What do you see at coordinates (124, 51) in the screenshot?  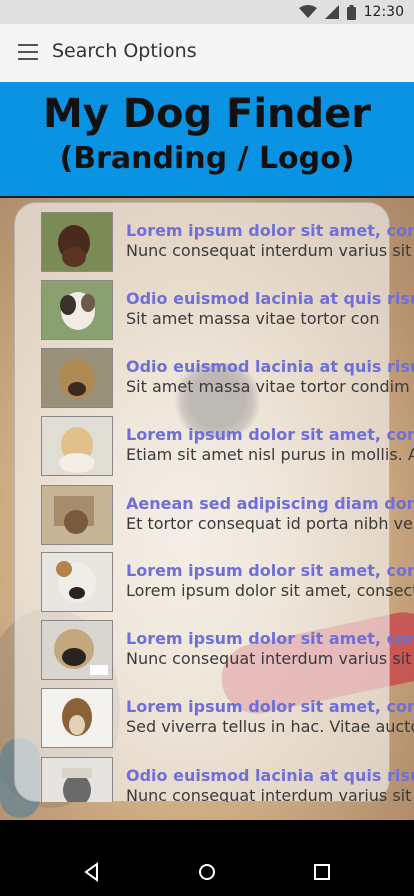 I see `page-title: Search Options` at bounding box center [124, 51].